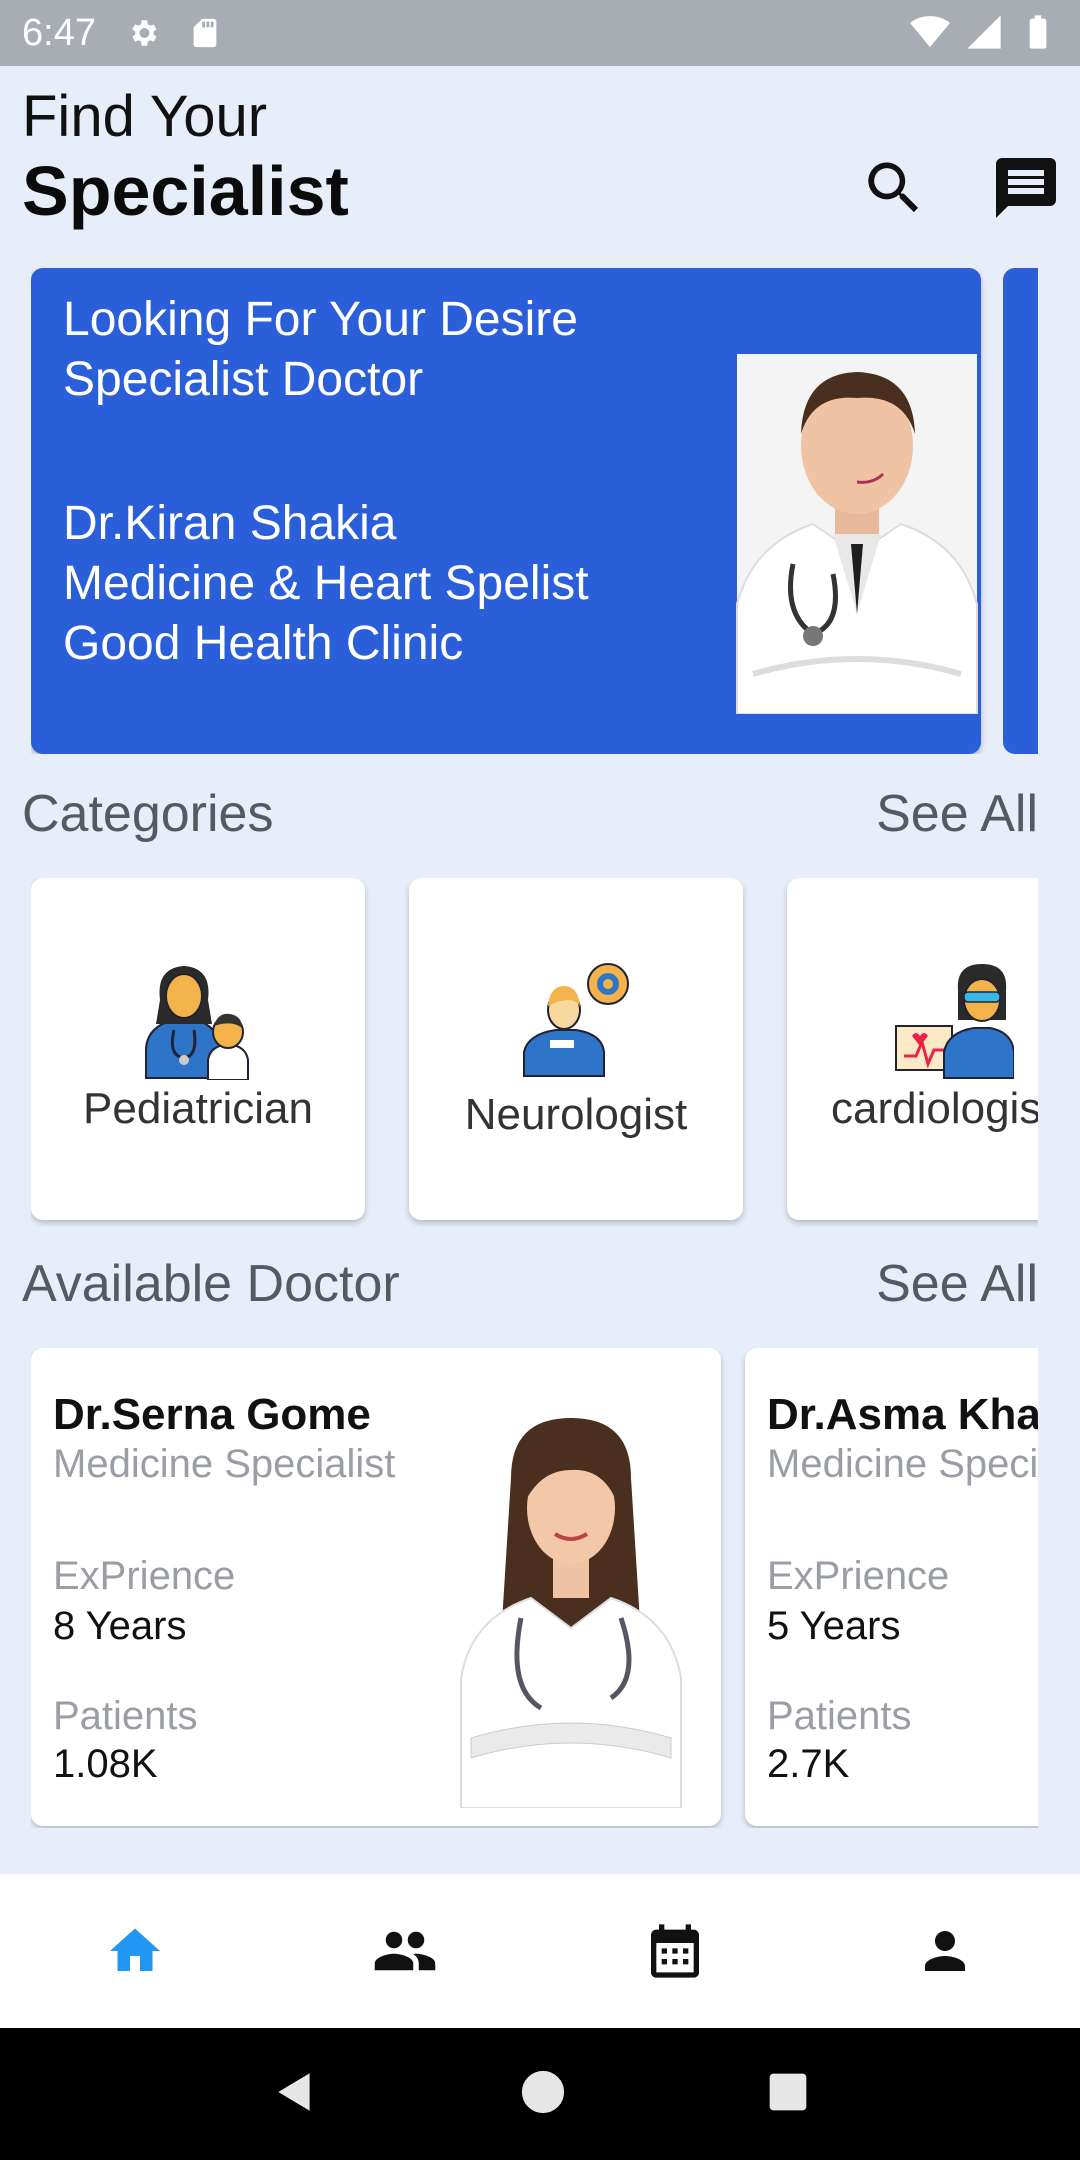 This screenshot has height=2160, width=1080. I want to click on category-label: Pediatrician, so click(198, 1108).